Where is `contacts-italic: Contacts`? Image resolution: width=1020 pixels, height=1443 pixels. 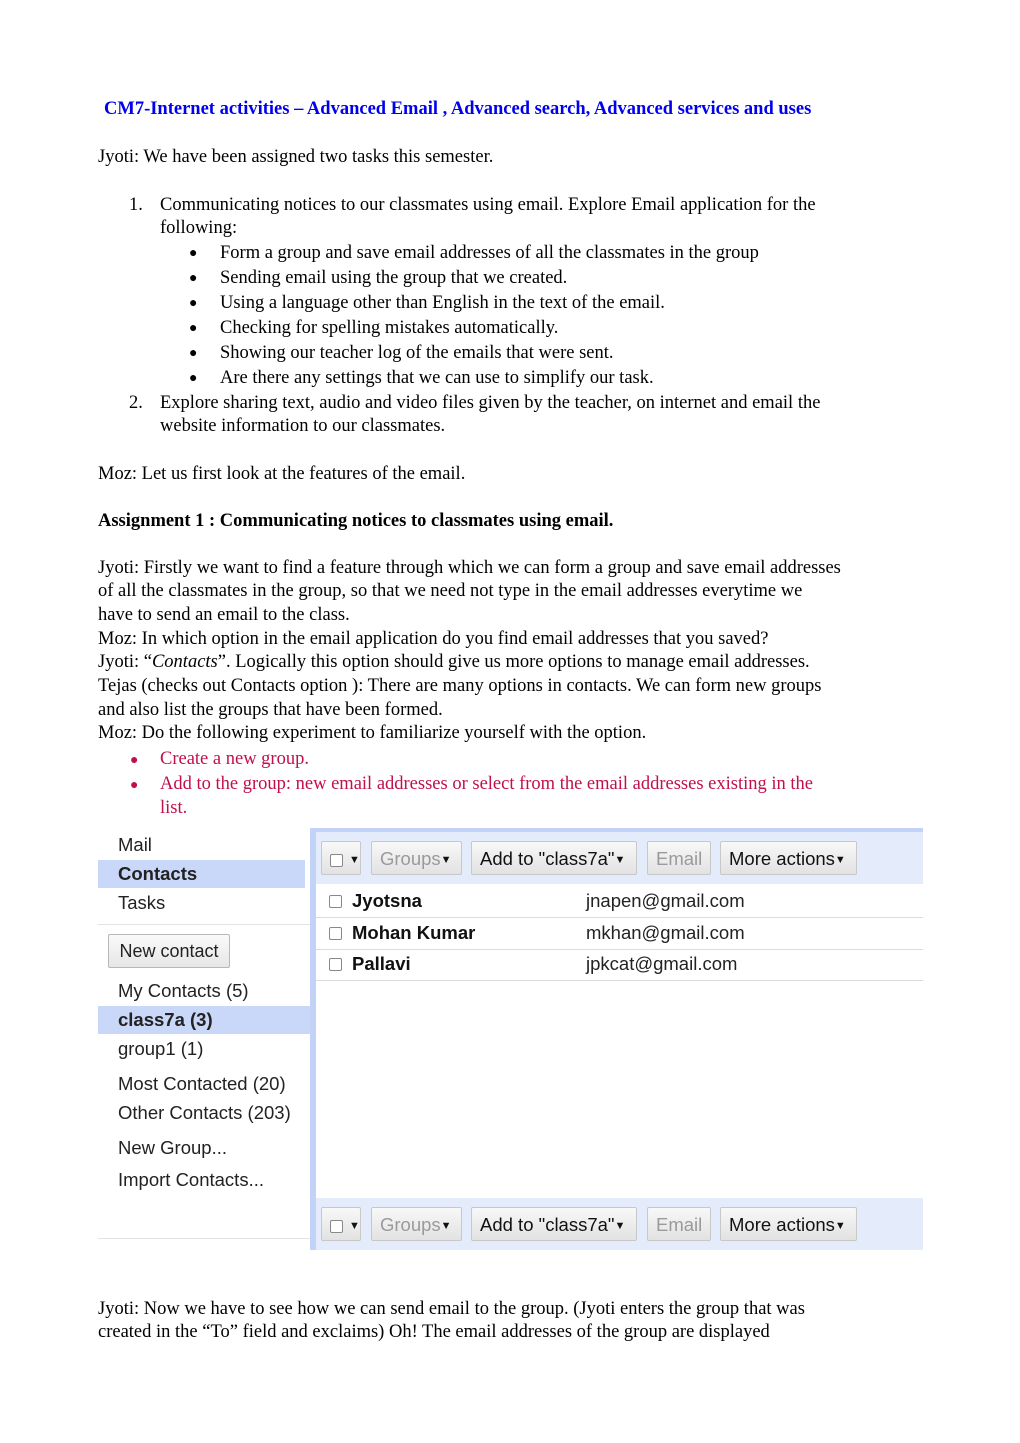 contacts-italic: Contacts is located at coordinates (184, 662).